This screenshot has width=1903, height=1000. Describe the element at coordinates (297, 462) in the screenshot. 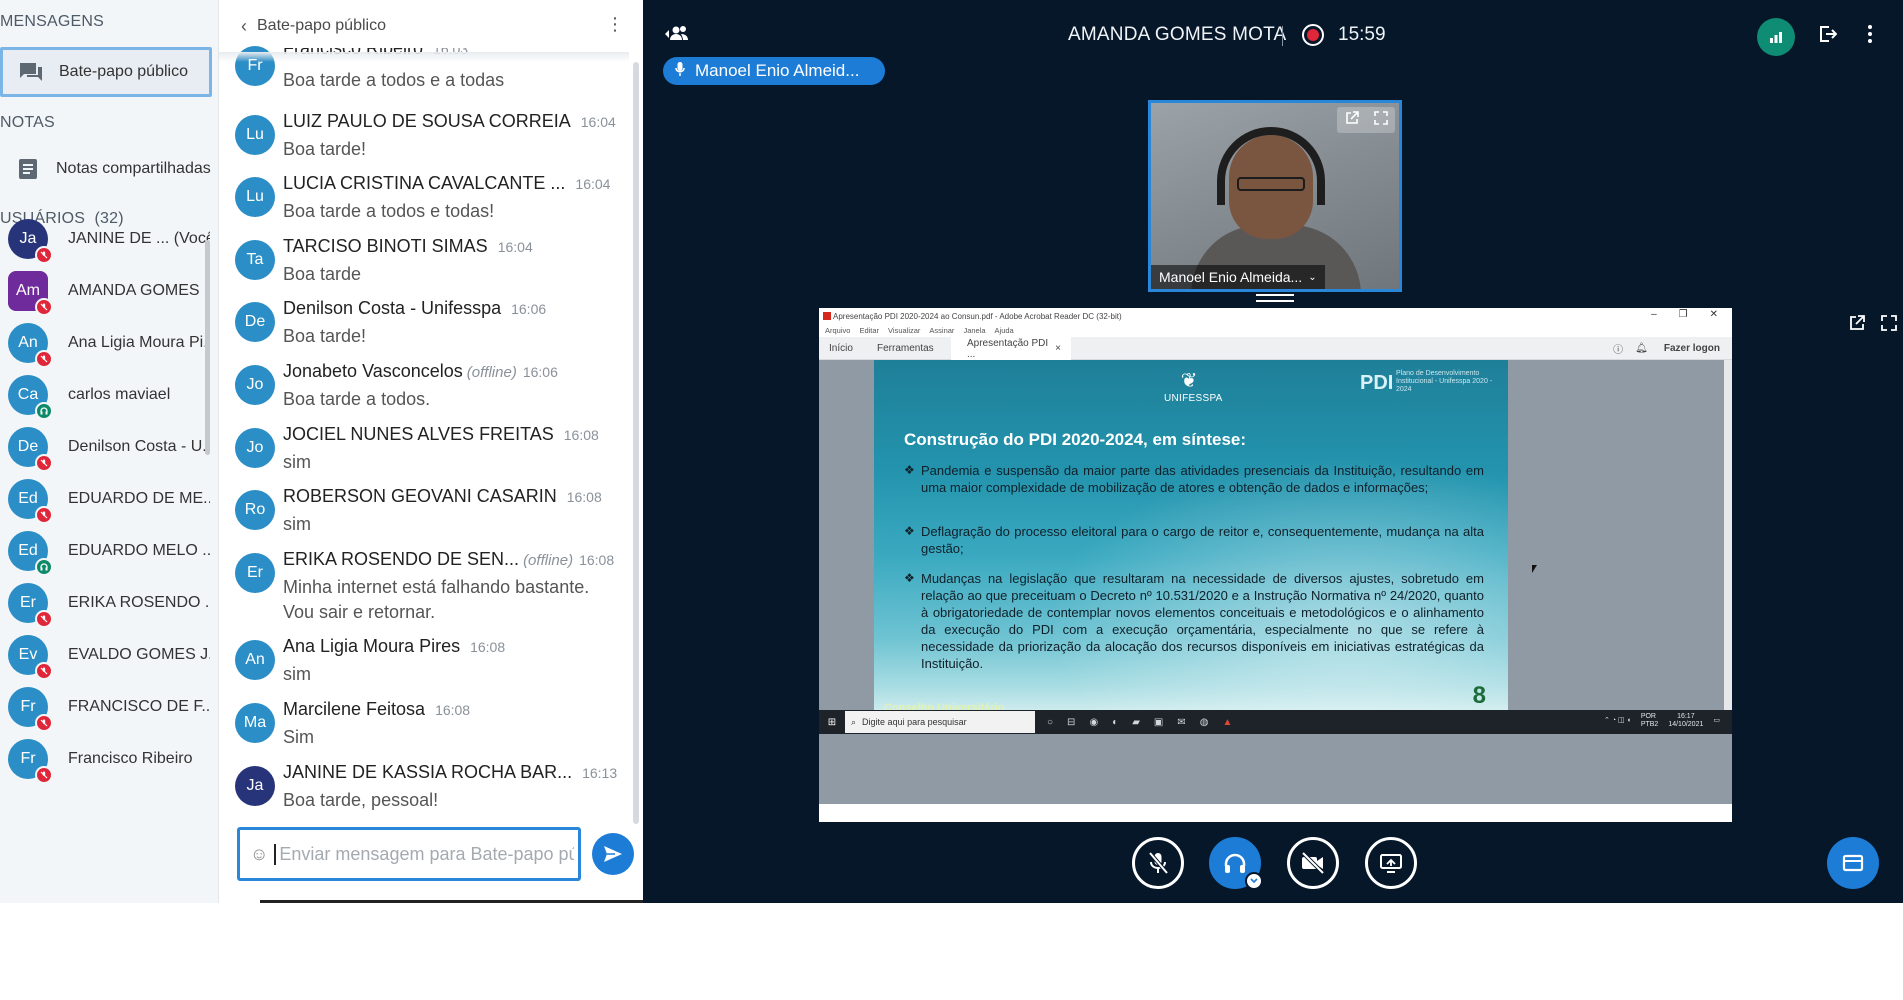

I see `message-text: sim` at that location.